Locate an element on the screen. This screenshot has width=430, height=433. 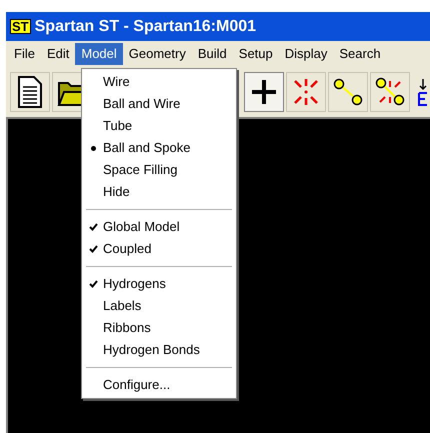
break-bond-icon is located at coordinates (390, 92).